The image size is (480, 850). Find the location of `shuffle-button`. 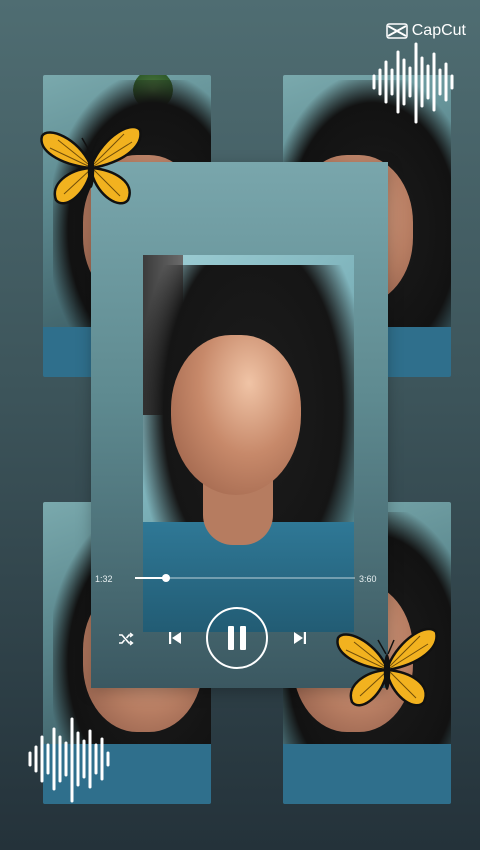

shuffle-button is located at coordinates (126, 639).